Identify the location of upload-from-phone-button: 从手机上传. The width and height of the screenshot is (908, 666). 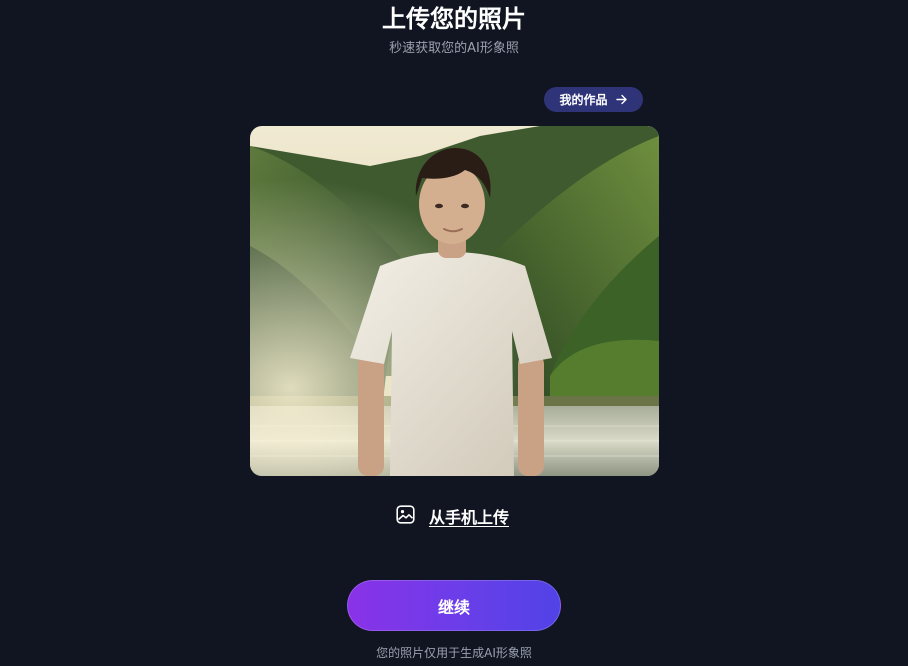
(452, 516).